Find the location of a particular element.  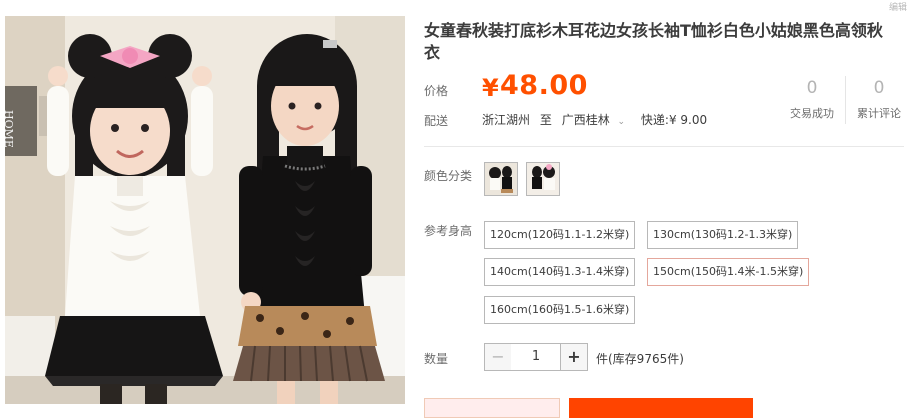

ship-destination-select: 广西桂林 ⌄ is located at coordinates (596, 120).